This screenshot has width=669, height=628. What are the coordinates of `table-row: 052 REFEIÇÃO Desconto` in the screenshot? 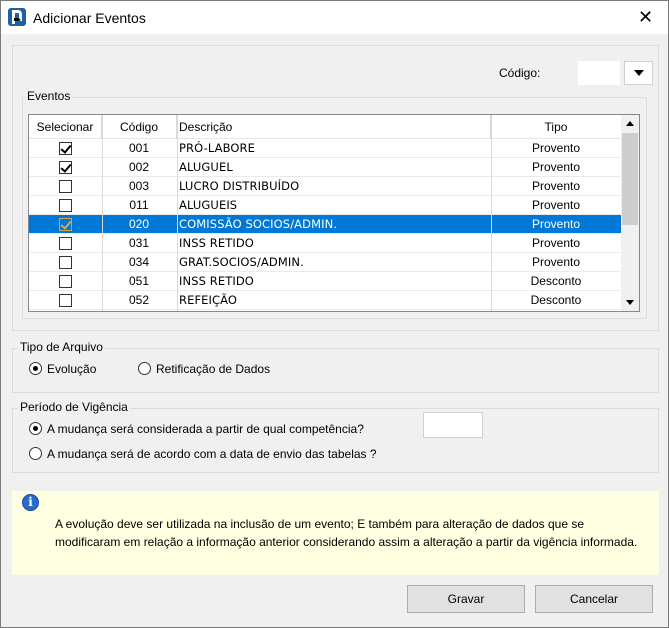 It's located at (325, 300).